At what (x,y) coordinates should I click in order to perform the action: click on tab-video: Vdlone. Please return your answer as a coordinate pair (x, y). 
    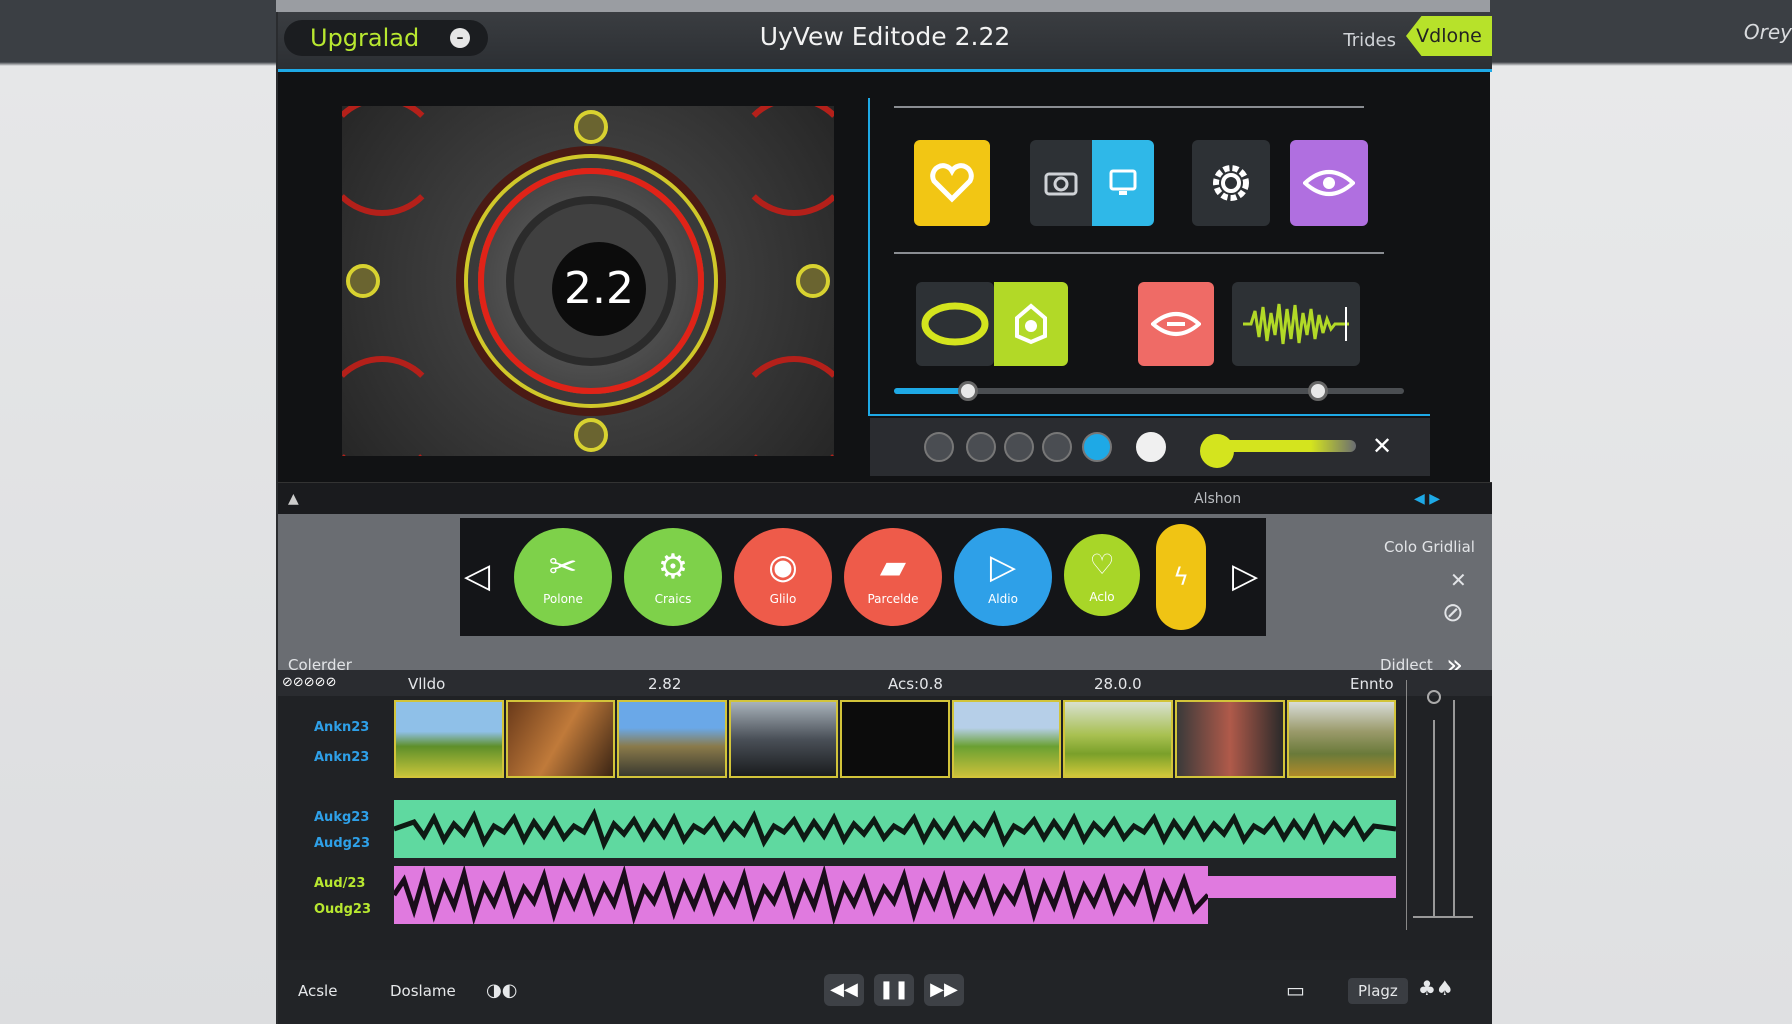
    Looking at the image, I should click on (1449, 36).